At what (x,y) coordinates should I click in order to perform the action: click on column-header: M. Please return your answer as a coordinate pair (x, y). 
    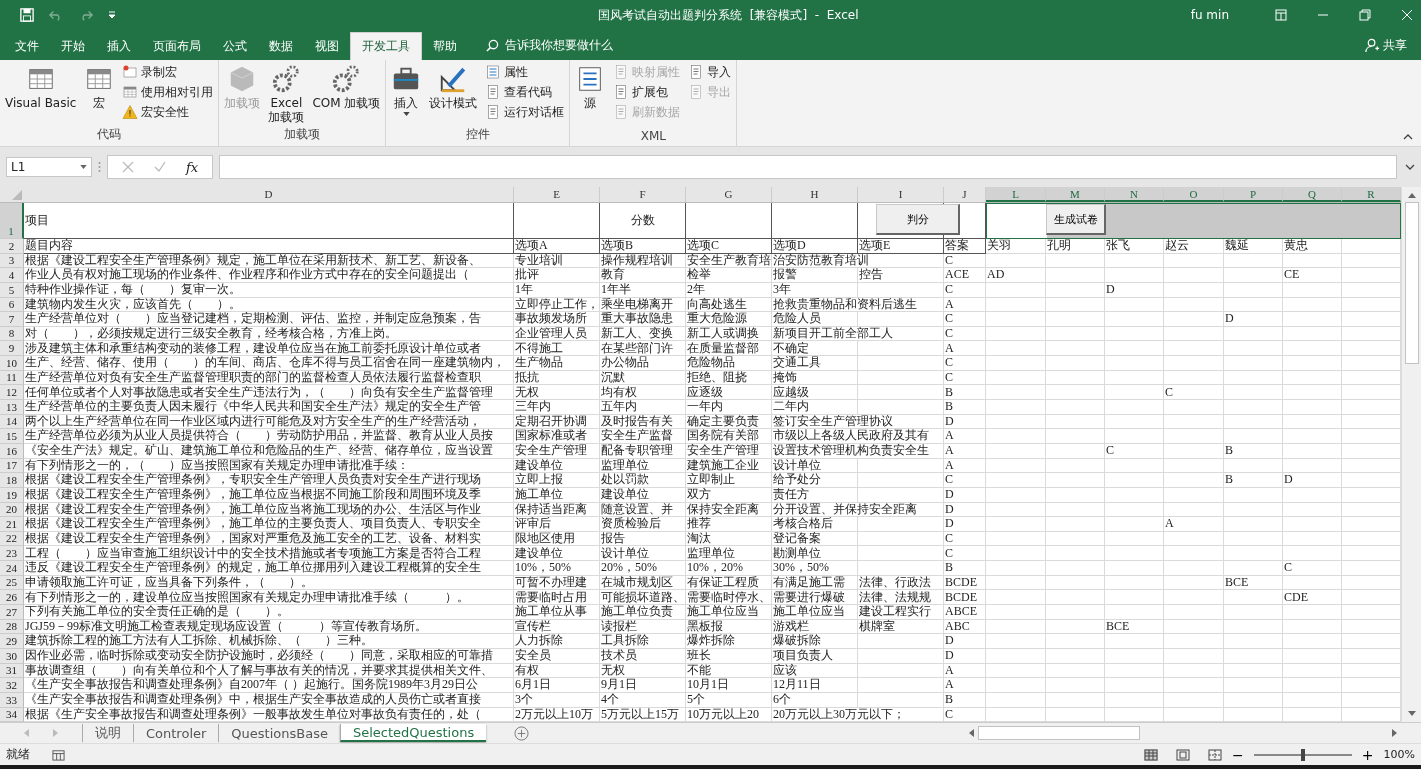
    Looking at the image, I should click on (1075, 194).